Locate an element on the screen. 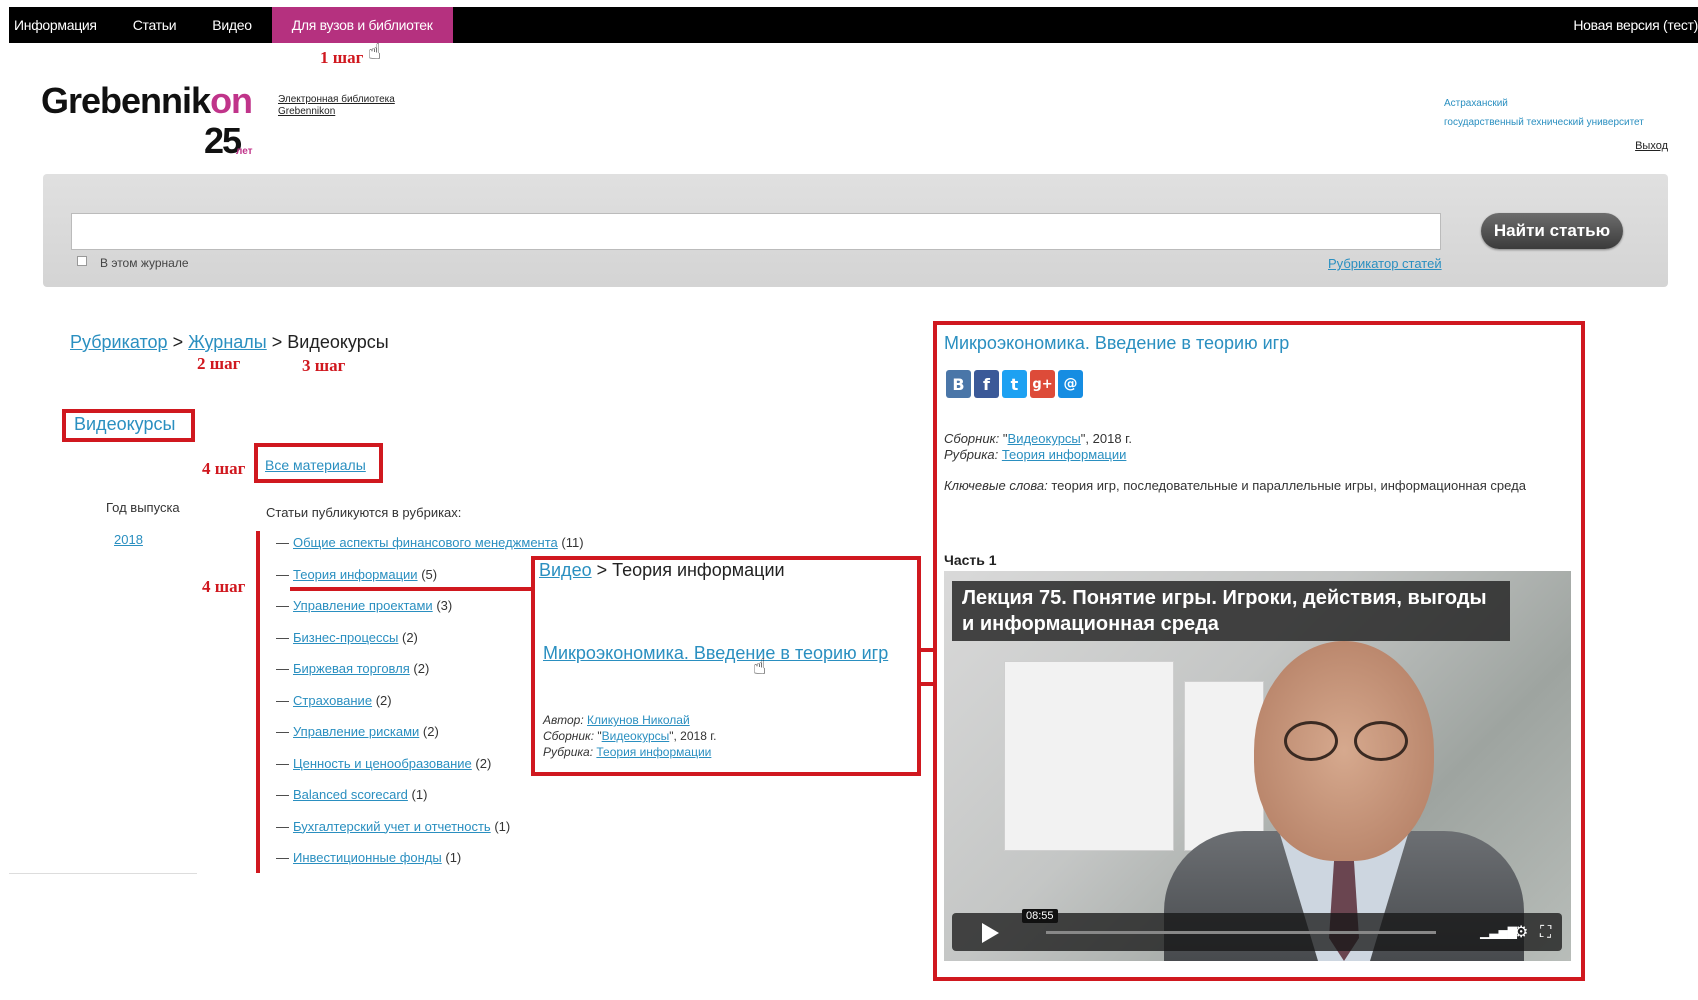 The height and width of the screenshot is (1000, 1698). in-journal-label: В этом журнале is located at coordinates (144, 263).